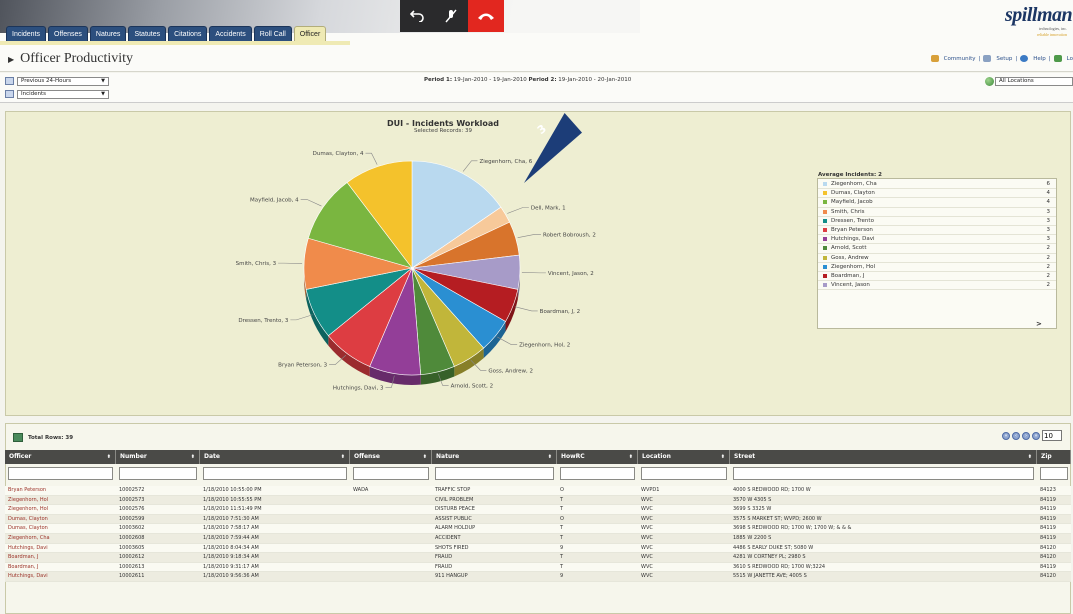  What do you see at coordinates (27, 490) in the screenshot?
I see `cell-officer: Bryan Peterson` at bounding box center [27, 490].